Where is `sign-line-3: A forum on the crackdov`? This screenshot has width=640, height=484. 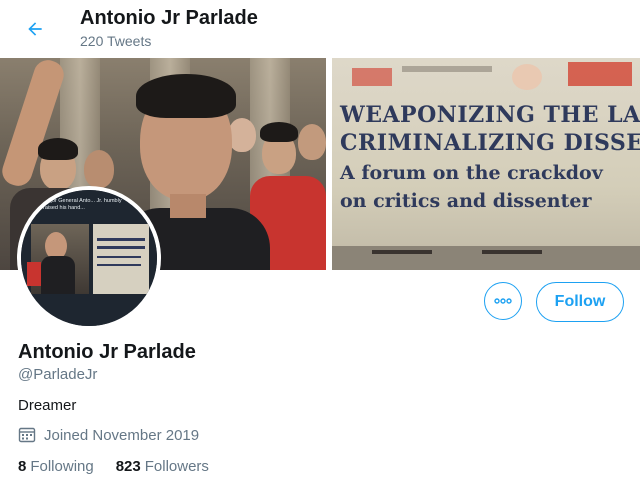
sign-line-3: A forum on the crackdov is located at coordinates (471, 173).